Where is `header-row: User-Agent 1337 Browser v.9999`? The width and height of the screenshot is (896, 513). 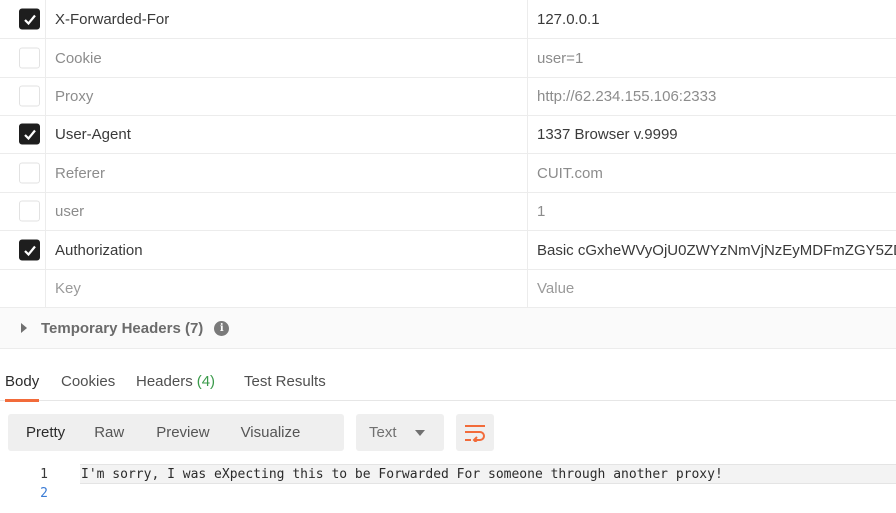 header-row: User-Agent 1337 Browser v.9999 is located at coordinates (448, 134).